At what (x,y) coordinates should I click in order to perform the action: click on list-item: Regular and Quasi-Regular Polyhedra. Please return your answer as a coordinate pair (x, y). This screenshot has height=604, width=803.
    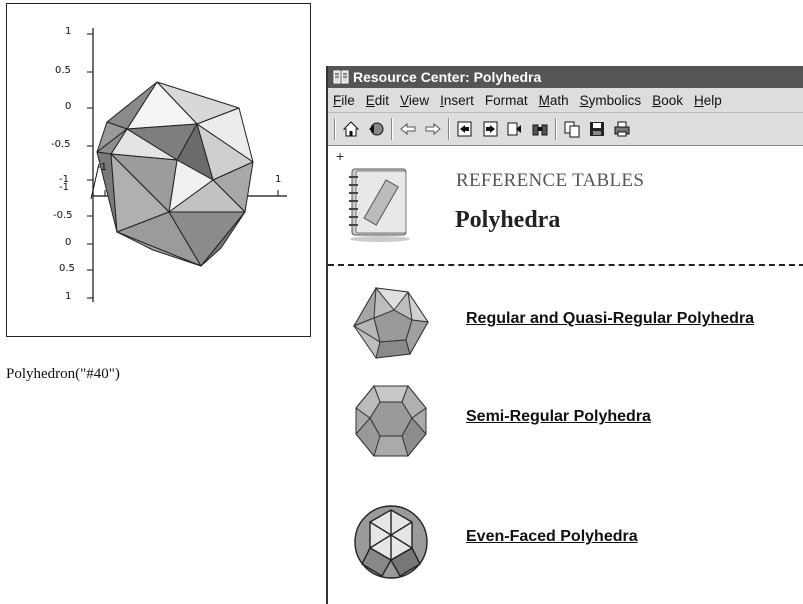
    Looking at the image, I should click on (565, 322).